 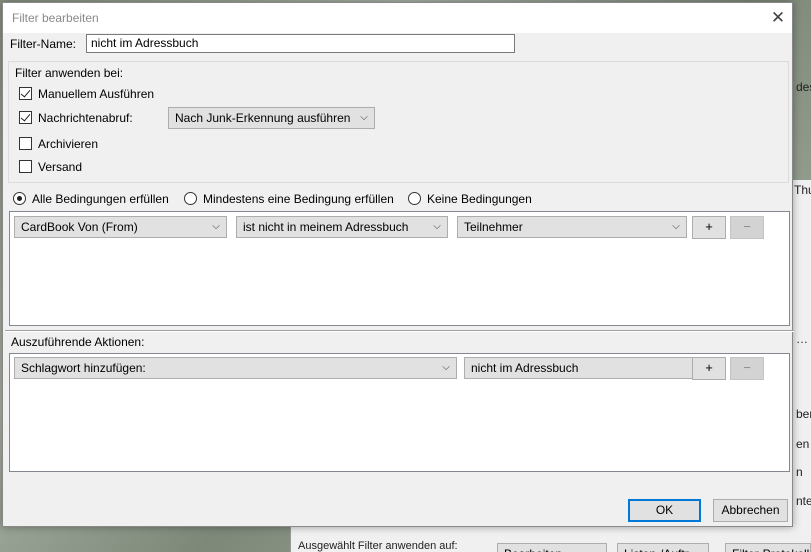 What do you see at coordinates (778, 18) in the screenshot?
I see `close-icon: ✕` at bounding box center [778, 18].